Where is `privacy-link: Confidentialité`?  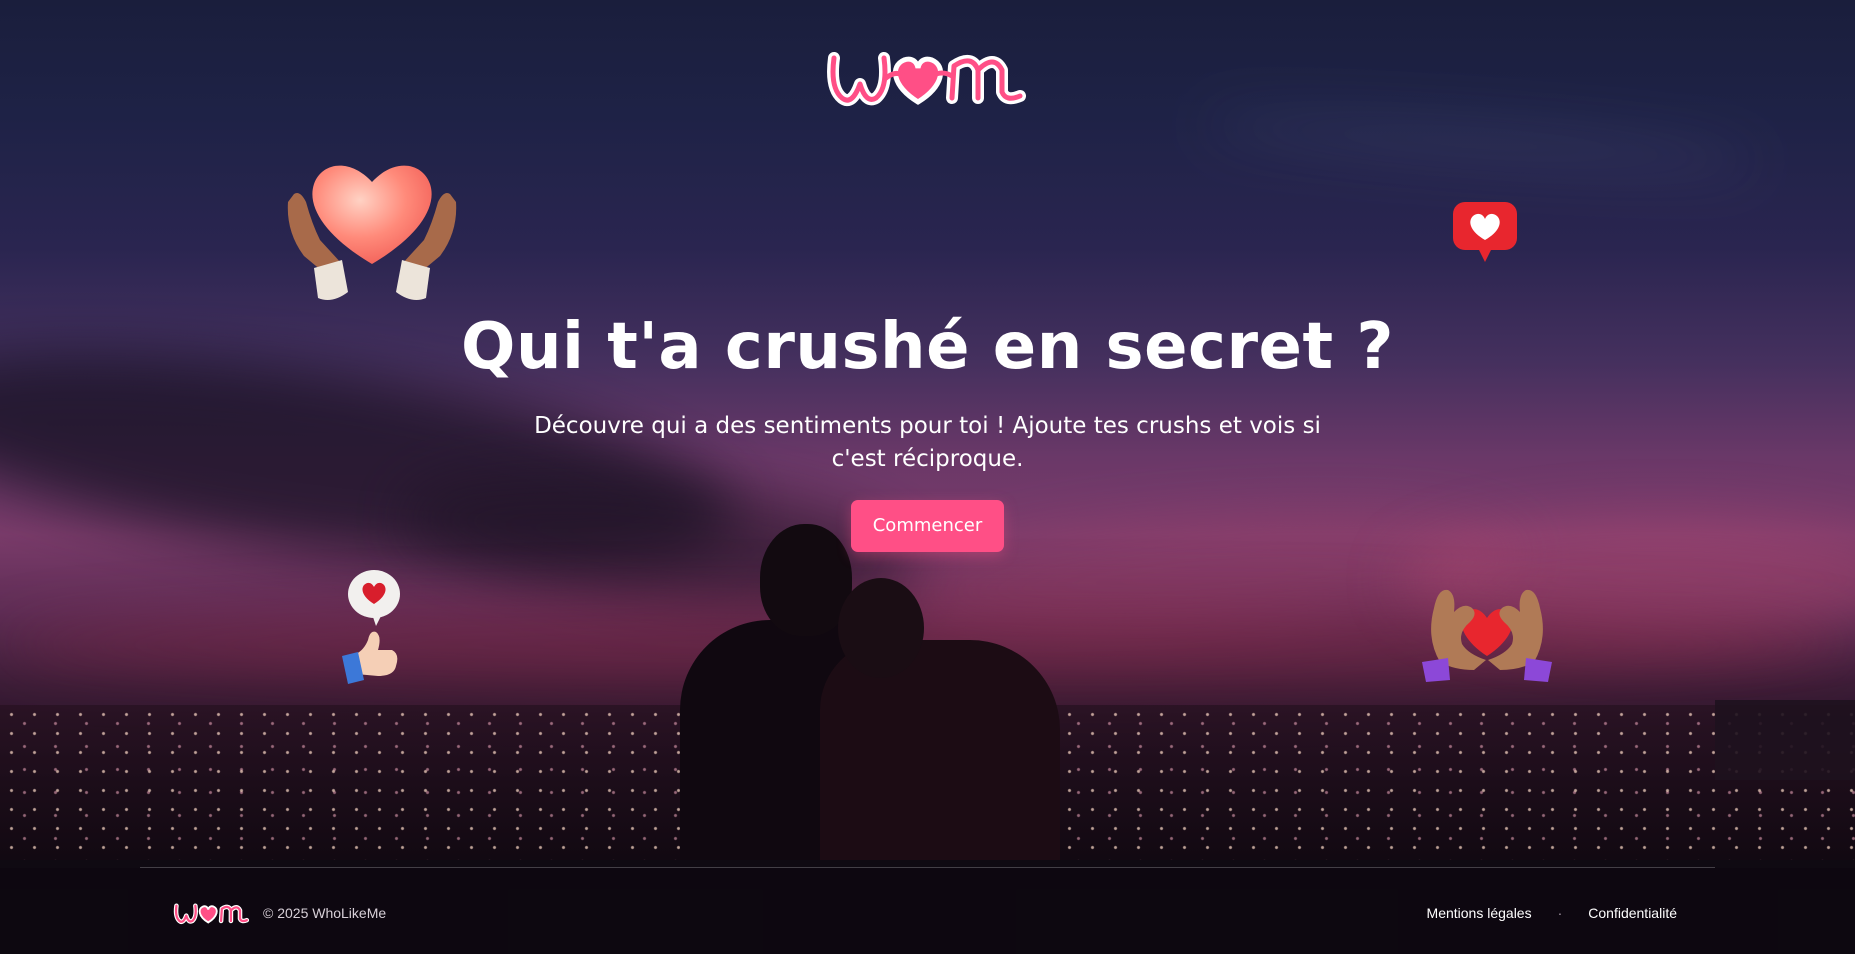 privacy-link: Confidentialité is located at coordinates (1632, 913).